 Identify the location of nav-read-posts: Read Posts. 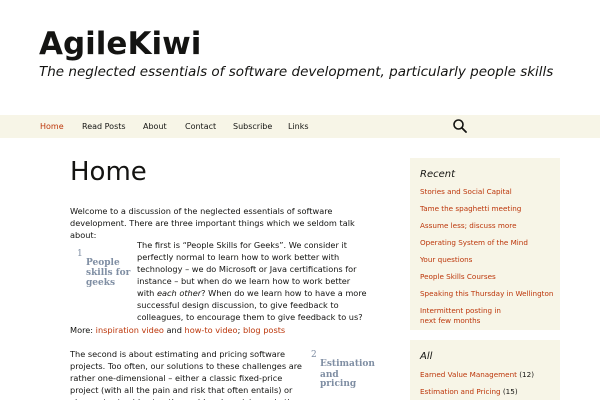
(104, 126).